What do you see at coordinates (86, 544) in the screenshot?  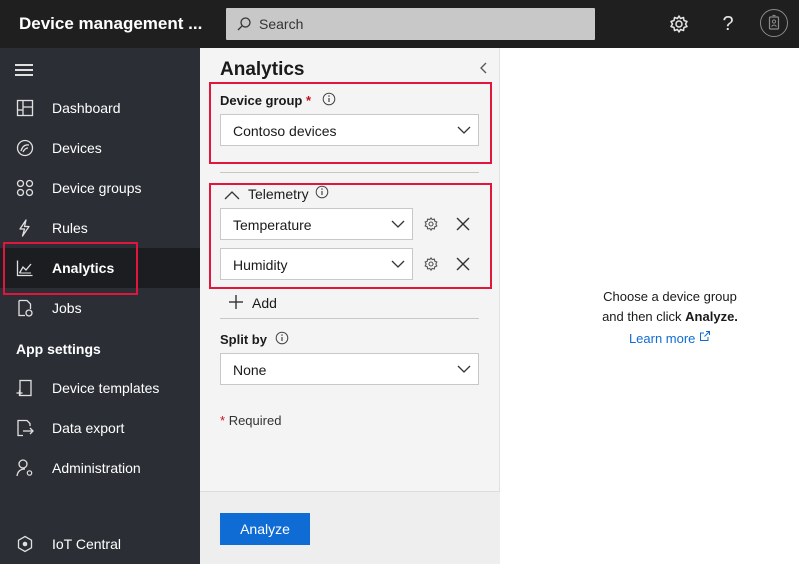 I see `sidebar-item-label: IoT Central` at bounding box center [86, 544].